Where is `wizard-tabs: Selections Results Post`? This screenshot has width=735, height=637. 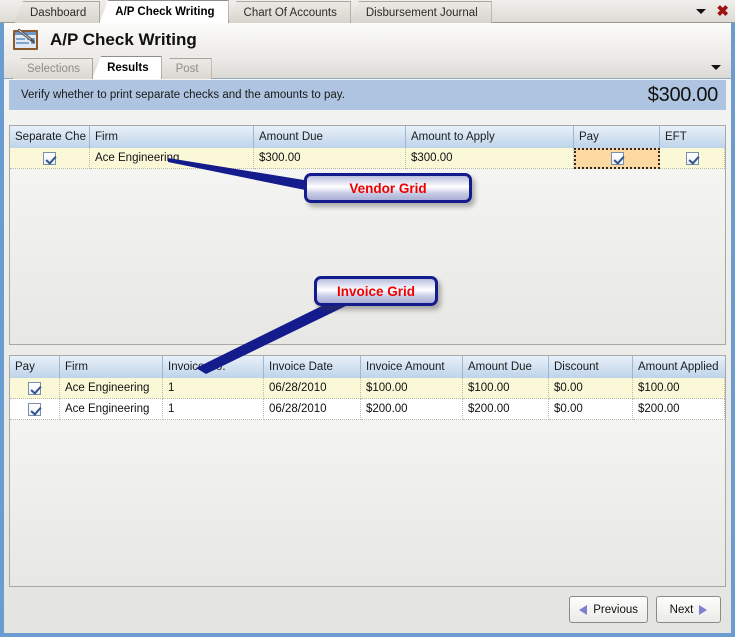 wizard-tabs: Selections Results Post is located at coordinates (112, 67).